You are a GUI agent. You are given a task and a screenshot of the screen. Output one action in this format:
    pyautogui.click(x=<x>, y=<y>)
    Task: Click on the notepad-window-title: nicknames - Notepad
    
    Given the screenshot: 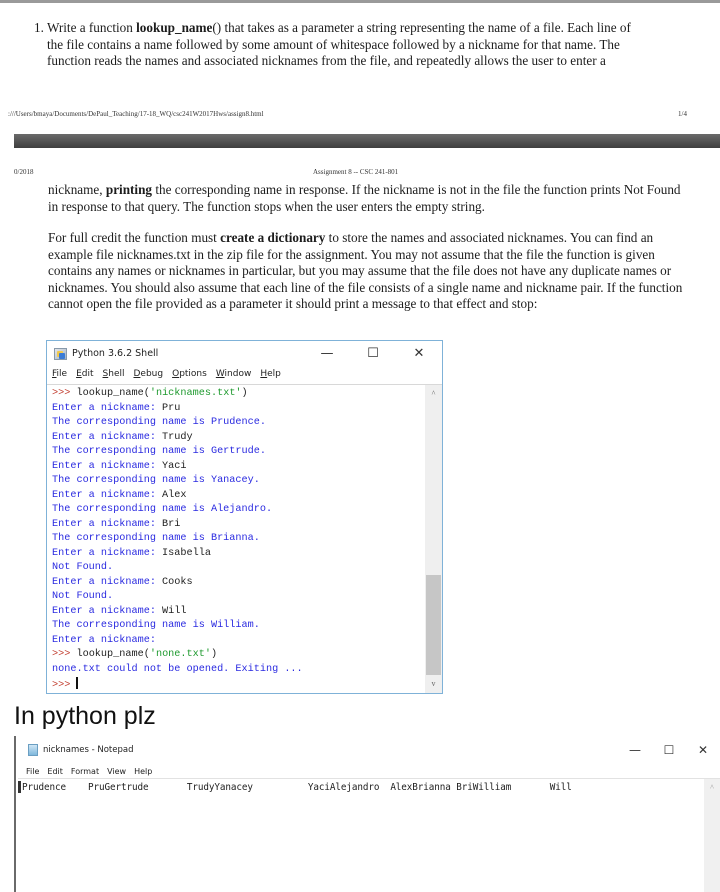 What is the action you would take?
    pyautogui.click(x=88, y=750)
    